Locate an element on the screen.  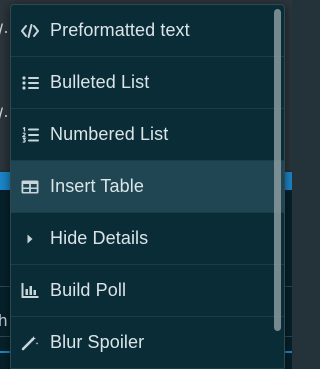
menu-item-hide-details: Hide Details is located at coordinates (147, 239).